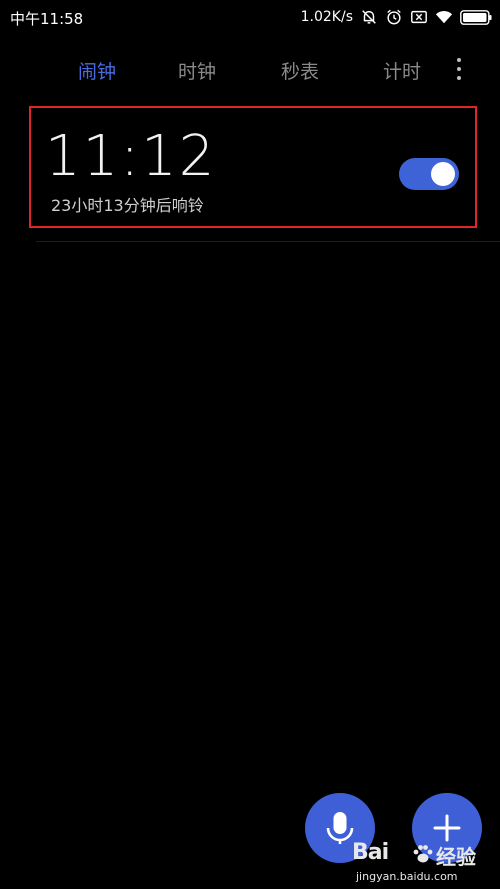  What do you see at coordinates (326, 17) in the screenshot?
I see `network-speed: 1.02K/s` at bounding box center [326, 17].